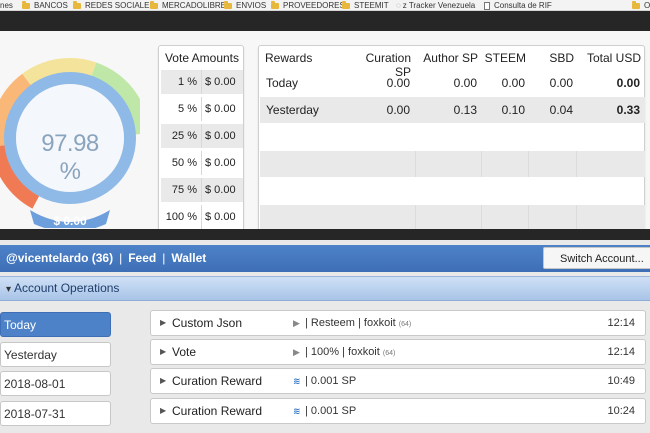  I want to click on day-item-today: Today, so click(55, 324).